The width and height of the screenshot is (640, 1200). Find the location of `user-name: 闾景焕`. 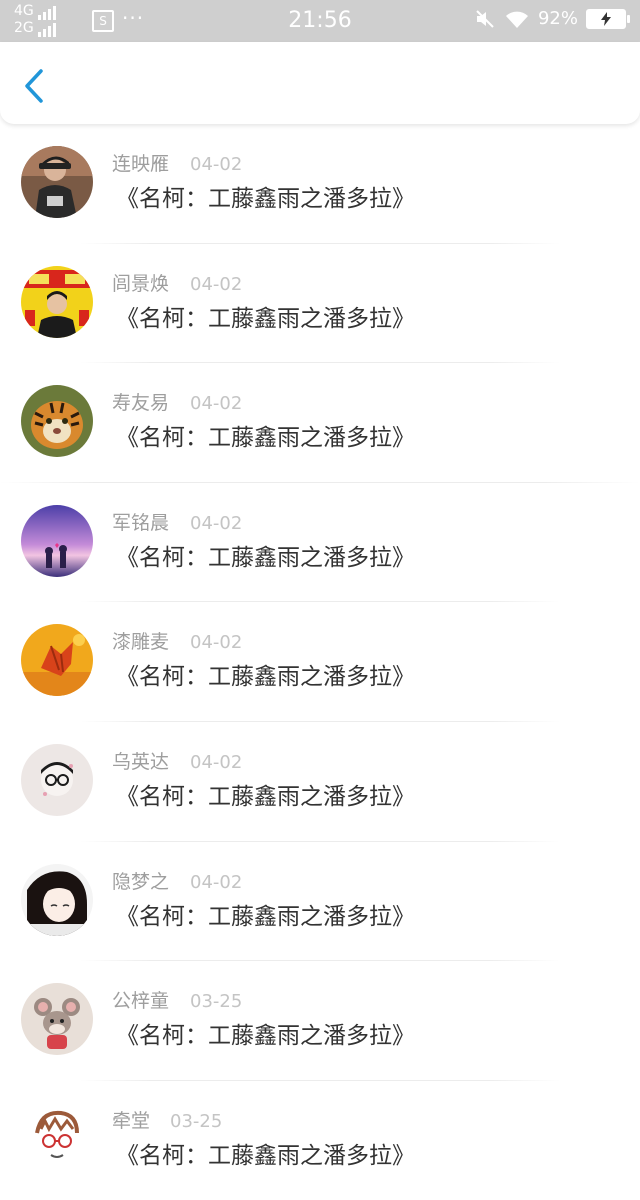

user-name: 闾景焕 is located at coordinates (141, 283).